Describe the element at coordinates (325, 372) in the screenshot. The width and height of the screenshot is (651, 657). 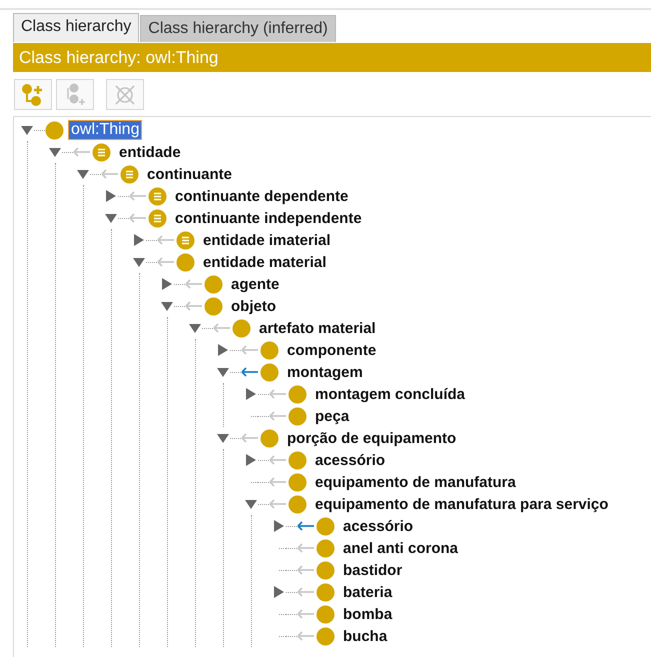
I see `class-label: montagem` at that location.